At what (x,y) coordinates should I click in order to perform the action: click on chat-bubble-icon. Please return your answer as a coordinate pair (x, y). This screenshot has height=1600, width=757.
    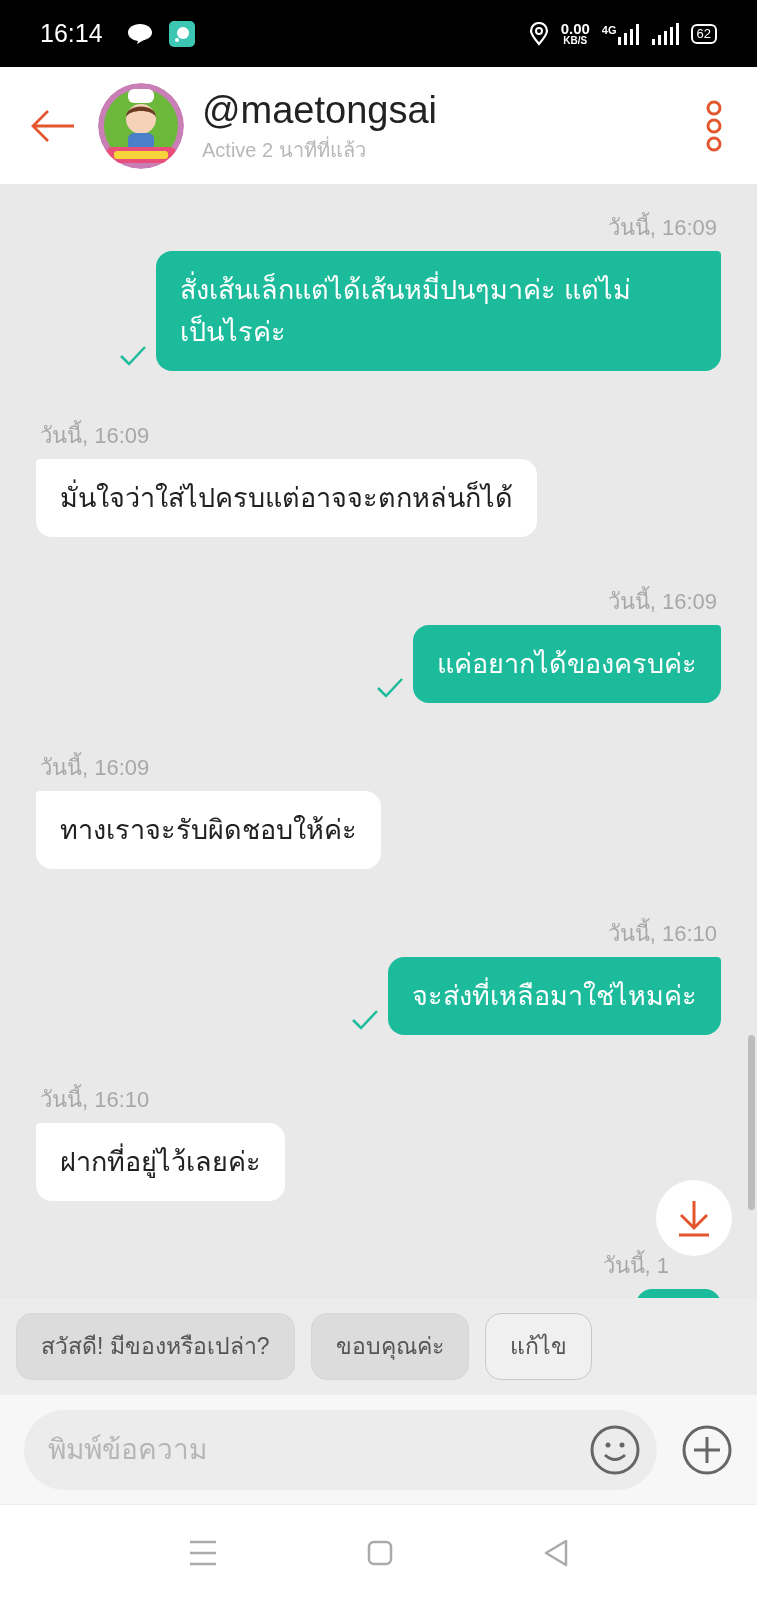
    Looking at the image, I should click on (139, 33).